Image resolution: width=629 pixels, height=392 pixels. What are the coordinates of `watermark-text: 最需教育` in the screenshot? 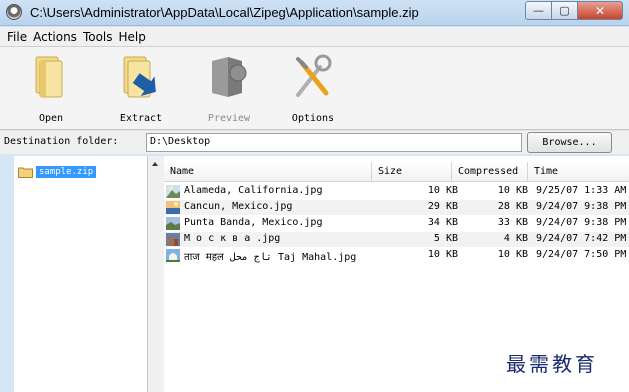 It's located at (552, 364).